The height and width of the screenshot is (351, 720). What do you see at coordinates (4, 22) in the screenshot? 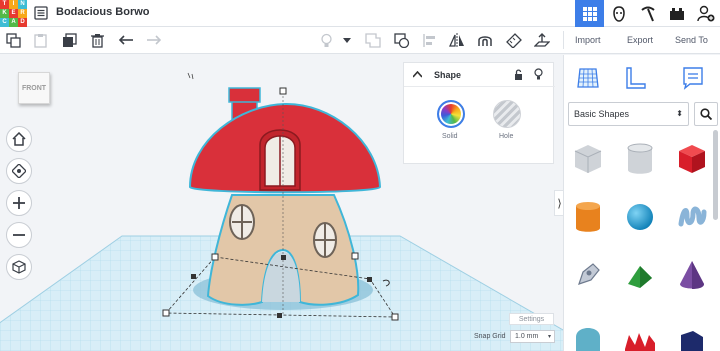
I see `logo-letter: C` at bounding box center [4, 22].